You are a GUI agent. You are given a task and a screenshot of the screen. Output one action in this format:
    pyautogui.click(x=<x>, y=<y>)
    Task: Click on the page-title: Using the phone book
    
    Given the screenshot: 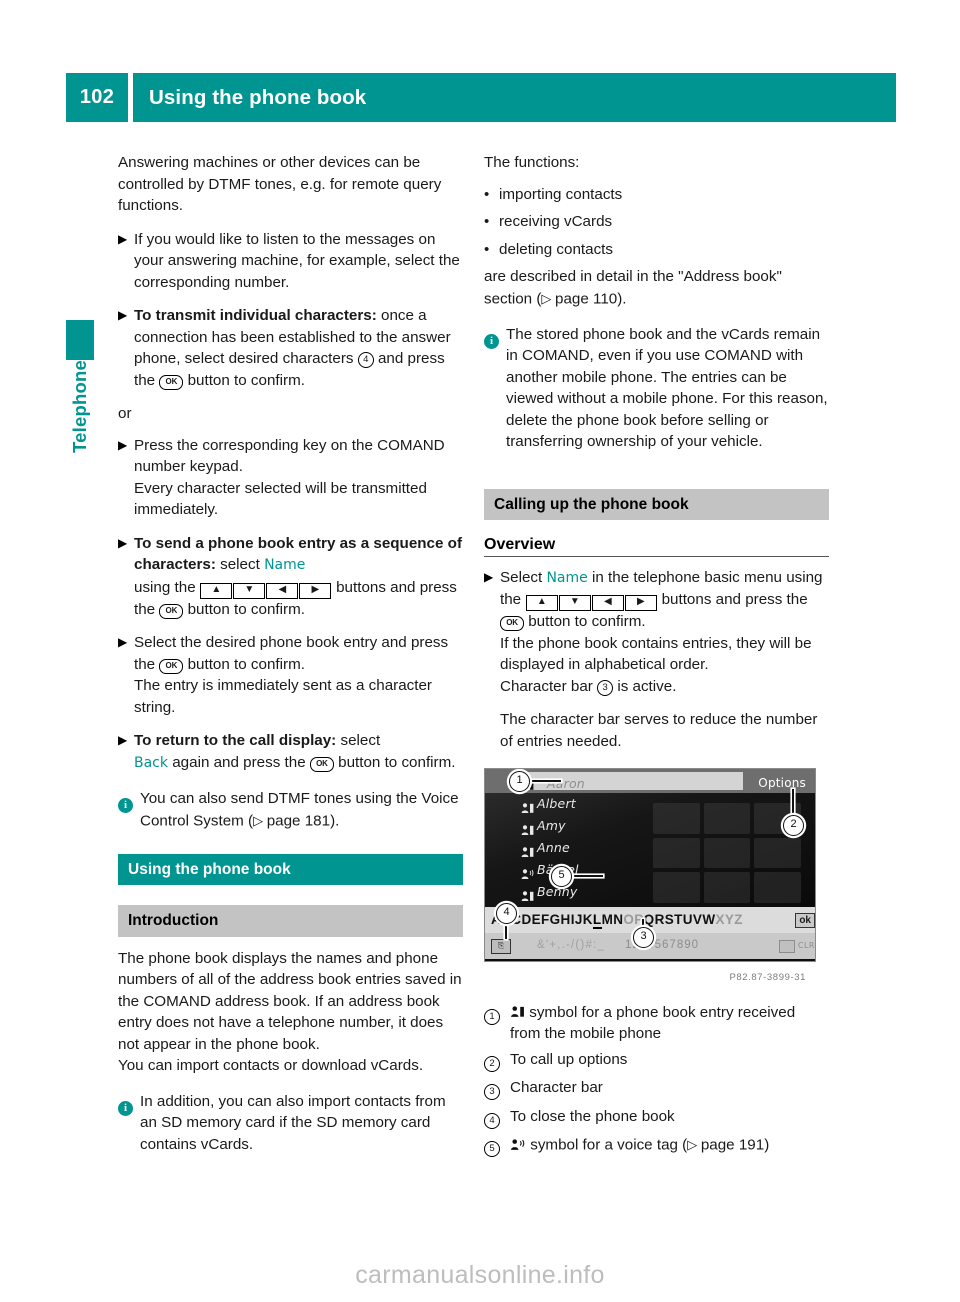 What is the action you would take?
    pyautogui.click(x=514, y=97)
    